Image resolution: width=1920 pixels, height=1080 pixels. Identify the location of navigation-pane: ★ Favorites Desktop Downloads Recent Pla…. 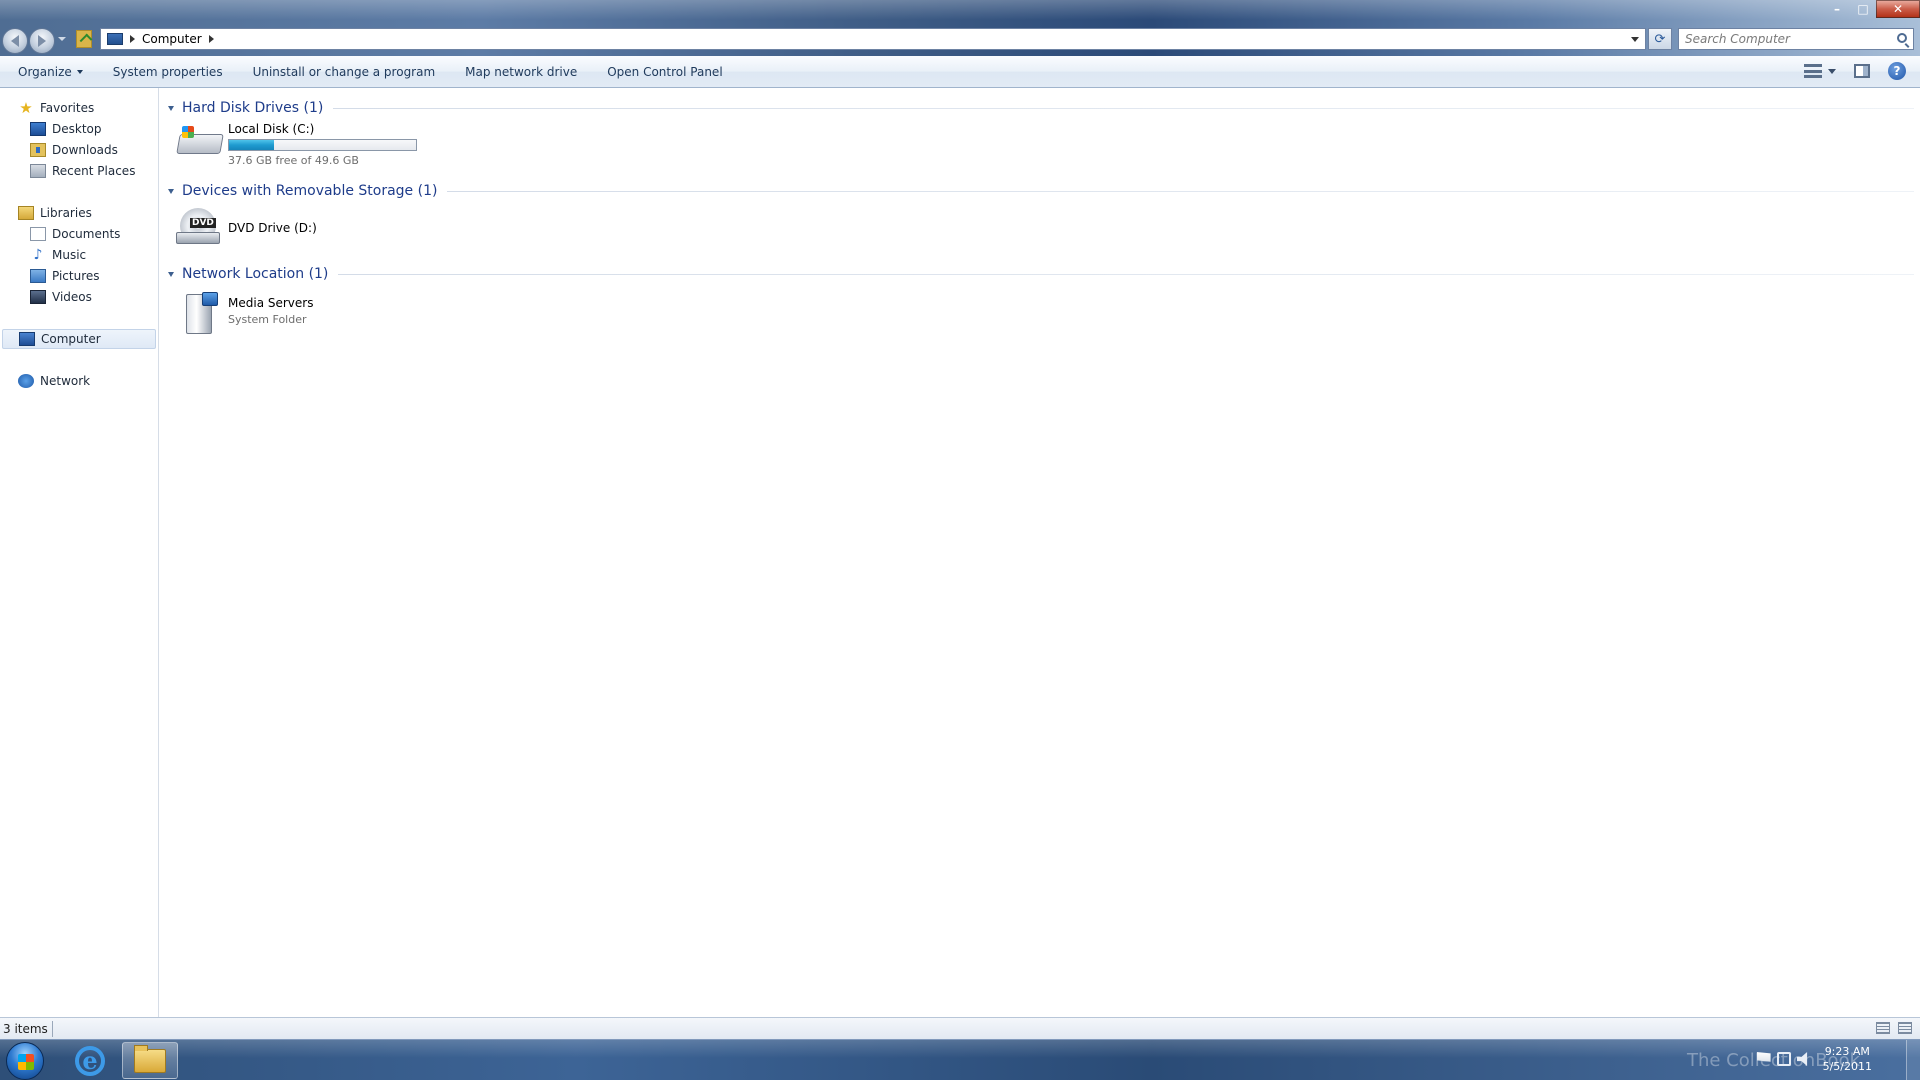
(79, 552).